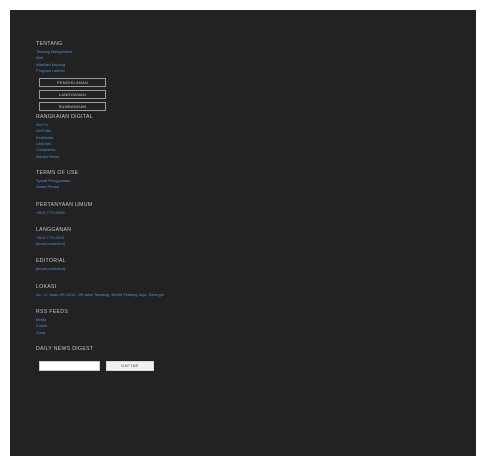 Image resolution: width=484 pixels, height=459 pixels. What do you see at coordinates (54, 229) in the screenshot?
I see `heading-langganan: LANGGANAN` at bounding box center [54, 229].